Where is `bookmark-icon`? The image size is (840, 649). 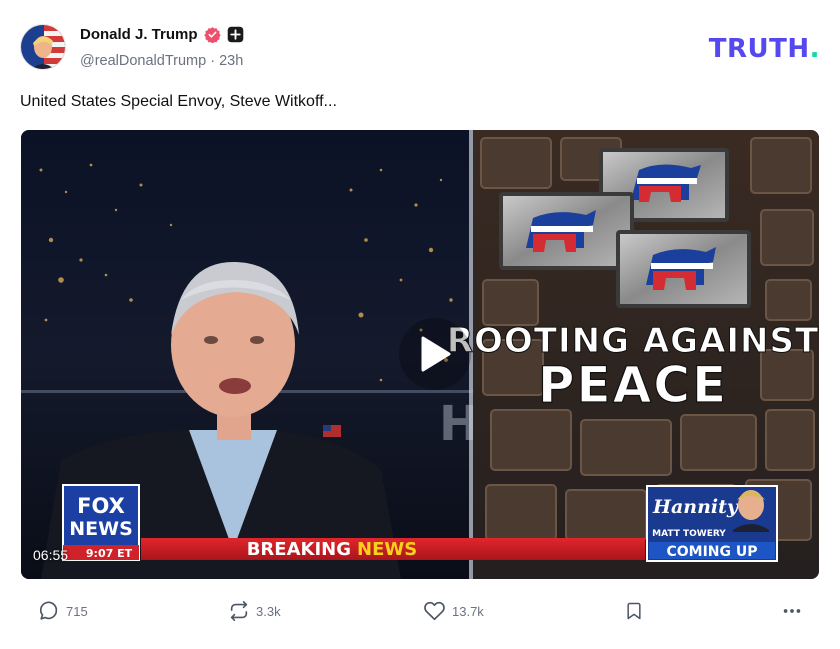 bookmark-icon is located at coordinates (634, 611).